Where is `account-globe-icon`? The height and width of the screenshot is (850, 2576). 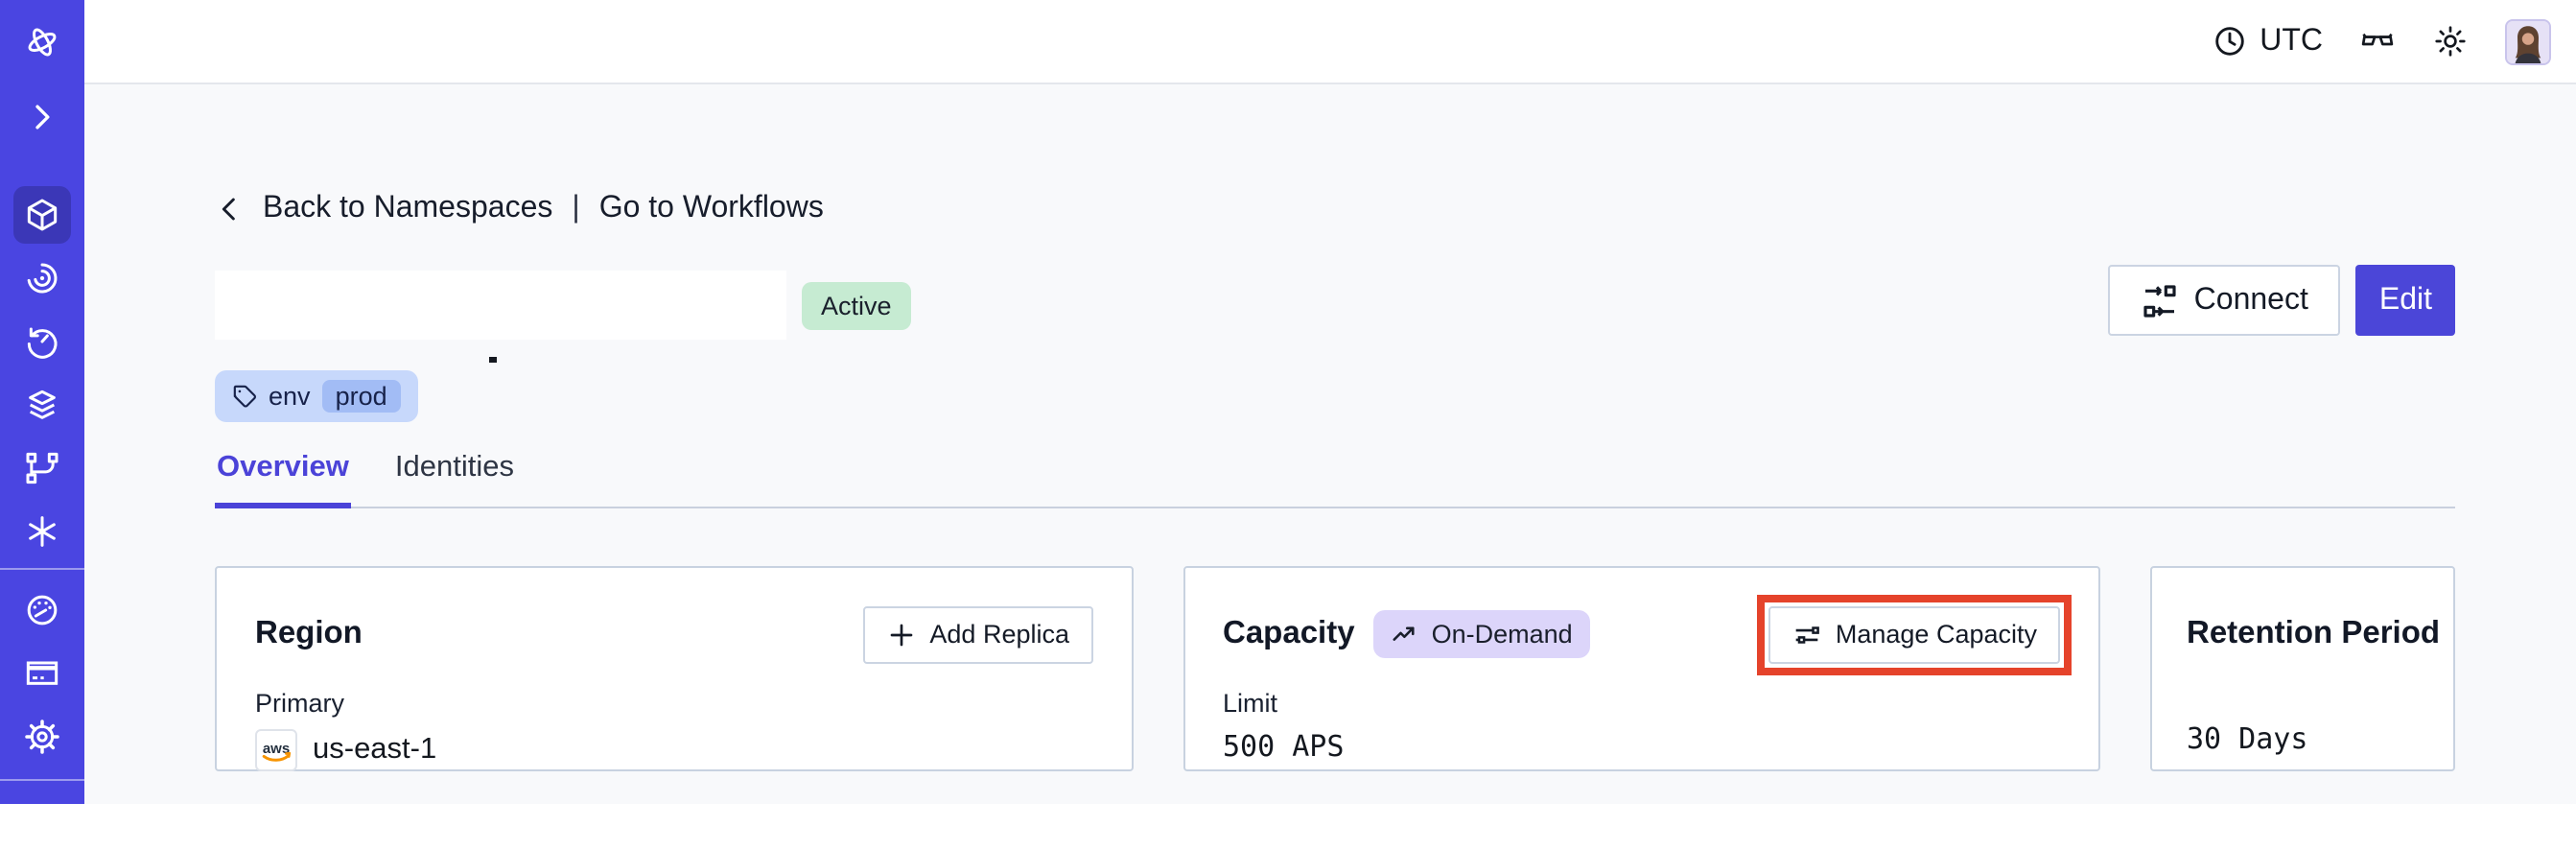 account-globe-icon is located at coordinates (42, 821).